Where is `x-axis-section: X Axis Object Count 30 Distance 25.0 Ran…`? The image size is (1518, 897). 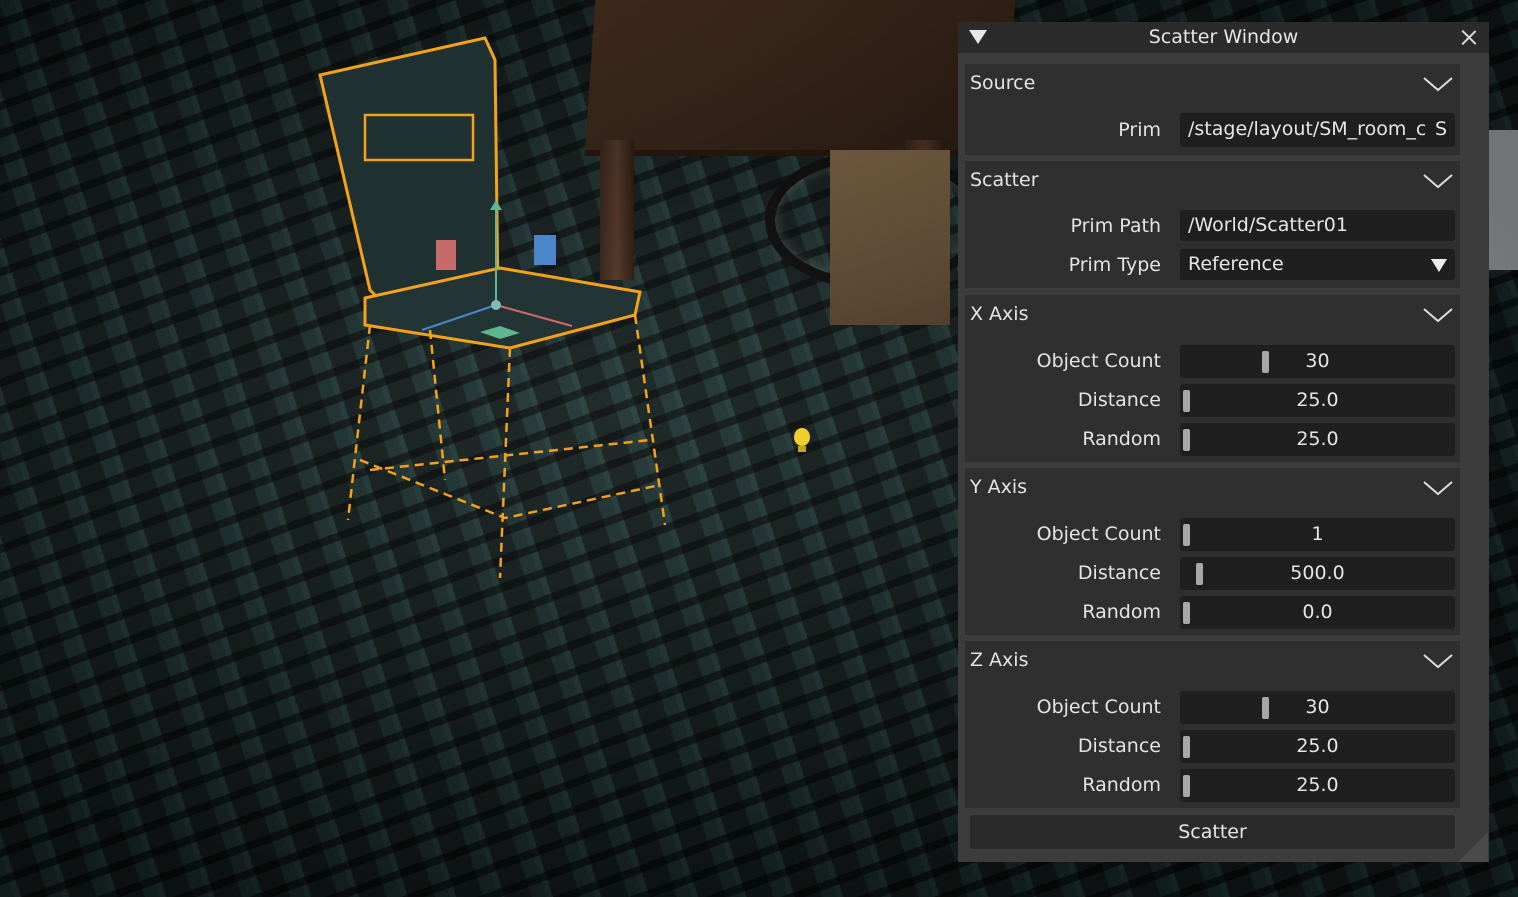
x-axis-section: X Axis Object Count 30 Distance 25.0 Ran… is located at coordinates (1212, 378).